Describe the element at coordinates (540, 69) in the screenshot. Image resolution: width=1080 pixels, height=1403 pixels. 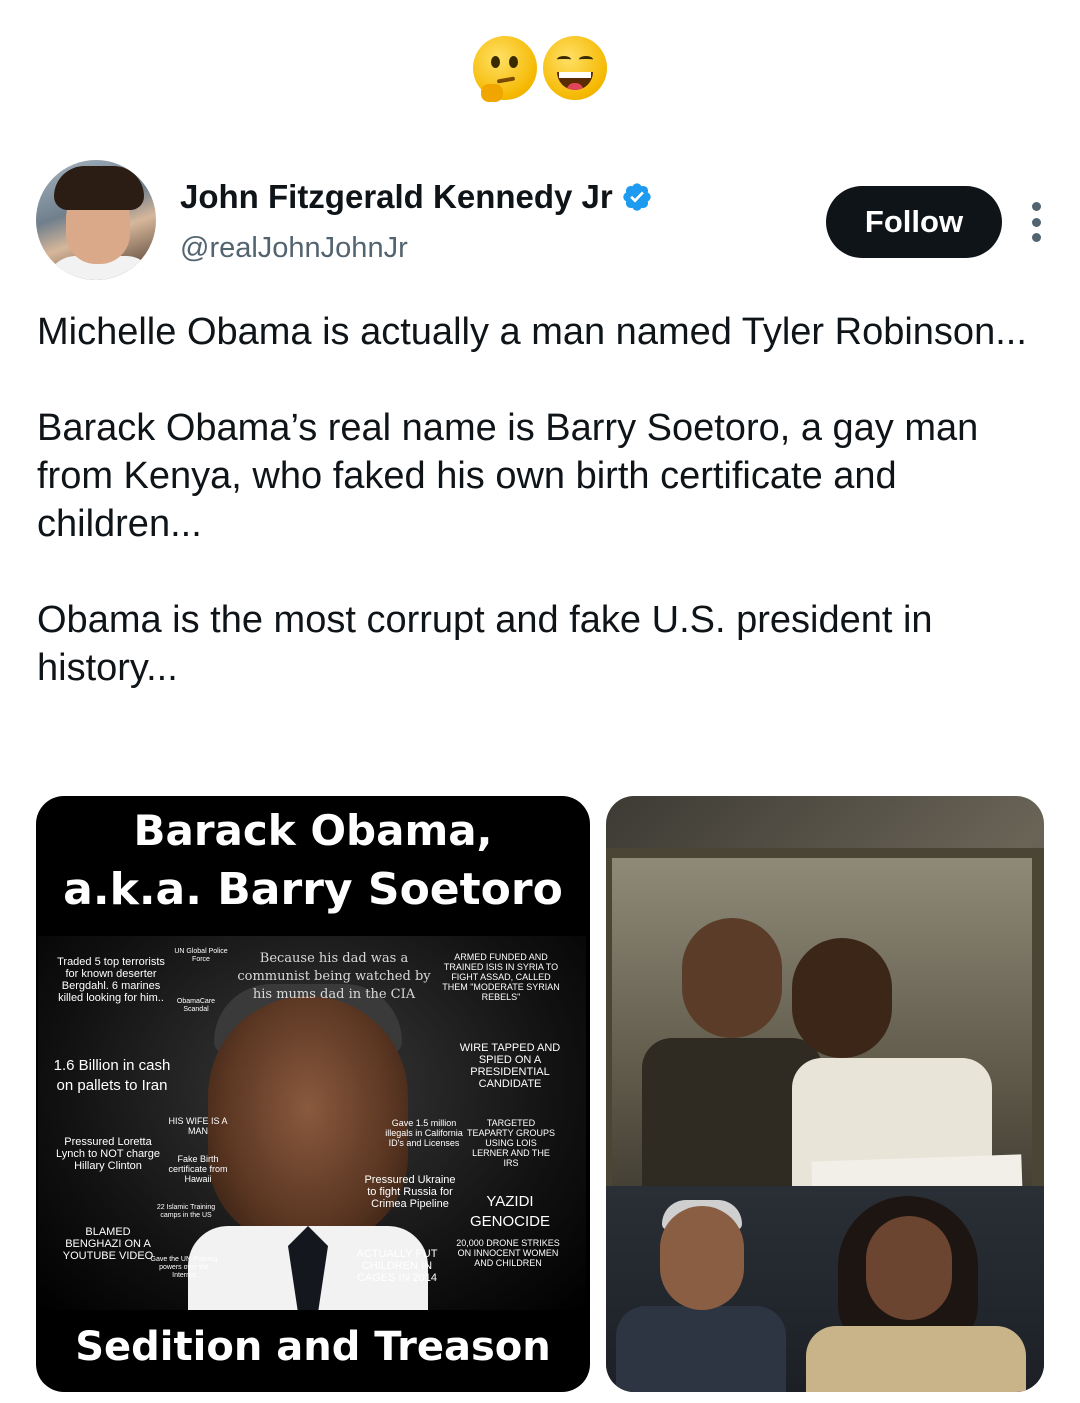
I see `reaction-emojis` at that location.